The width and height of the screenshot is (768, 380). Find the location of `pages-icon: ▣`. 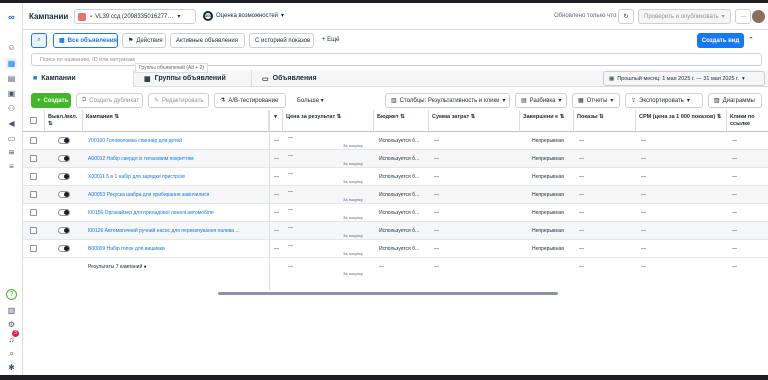

pages-icon: ▣ is located at coordinates (11, 93).